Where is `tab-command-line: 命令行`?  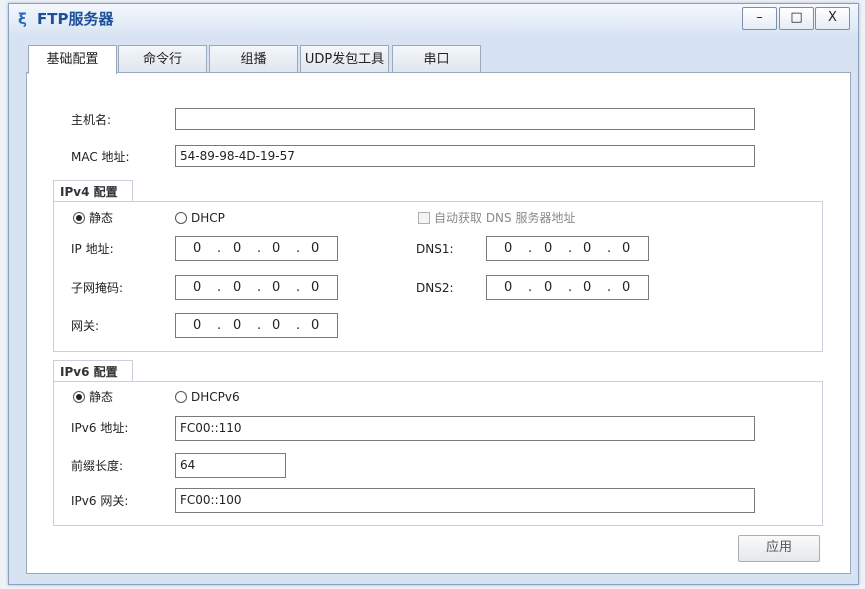
tab-command-line: 命令行 is located at coordinates (162, 59).